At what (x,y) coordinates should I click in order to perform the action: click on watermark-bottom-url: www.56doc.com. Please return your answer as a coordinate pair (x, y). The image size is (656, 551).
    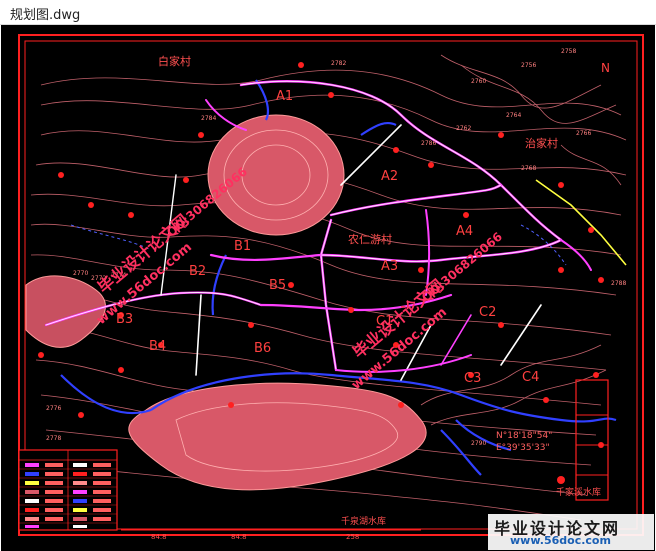
    Looking at the image, I should click on (560, 540).